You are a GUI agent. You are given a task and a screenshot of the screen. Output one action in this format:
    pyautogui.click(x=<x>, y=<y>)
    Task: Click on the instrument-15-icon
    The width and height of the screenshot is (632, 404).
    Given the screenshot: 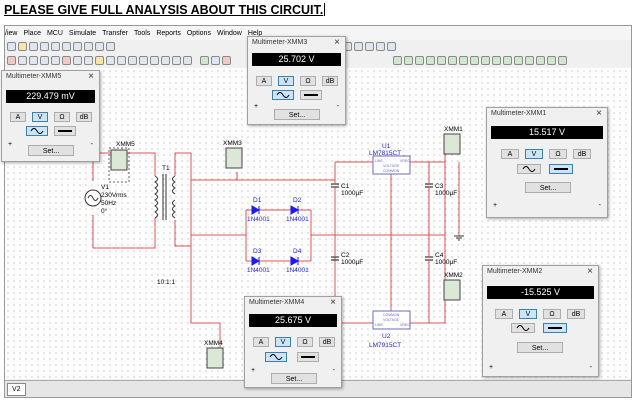 What is the action you would take?
    pyautogui.click(x=551, y=60)
    